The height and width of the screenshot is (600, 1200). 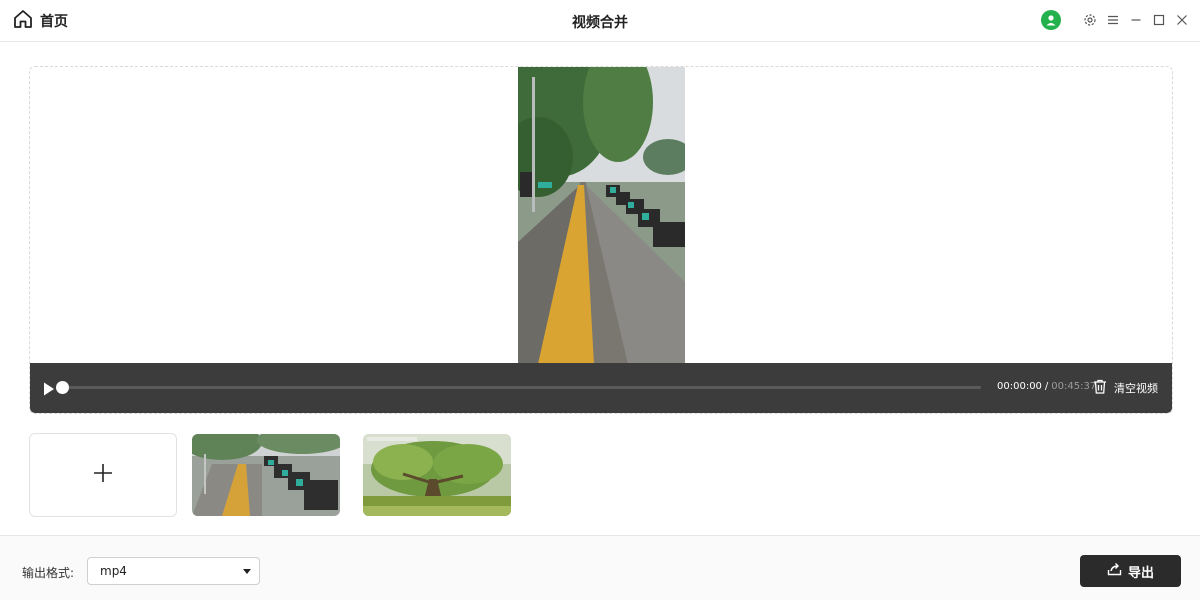 What do you see at coordinates (113, 571) in the screenshot?
I see `output-format-value: mp4` at bounding box center [113, 571].